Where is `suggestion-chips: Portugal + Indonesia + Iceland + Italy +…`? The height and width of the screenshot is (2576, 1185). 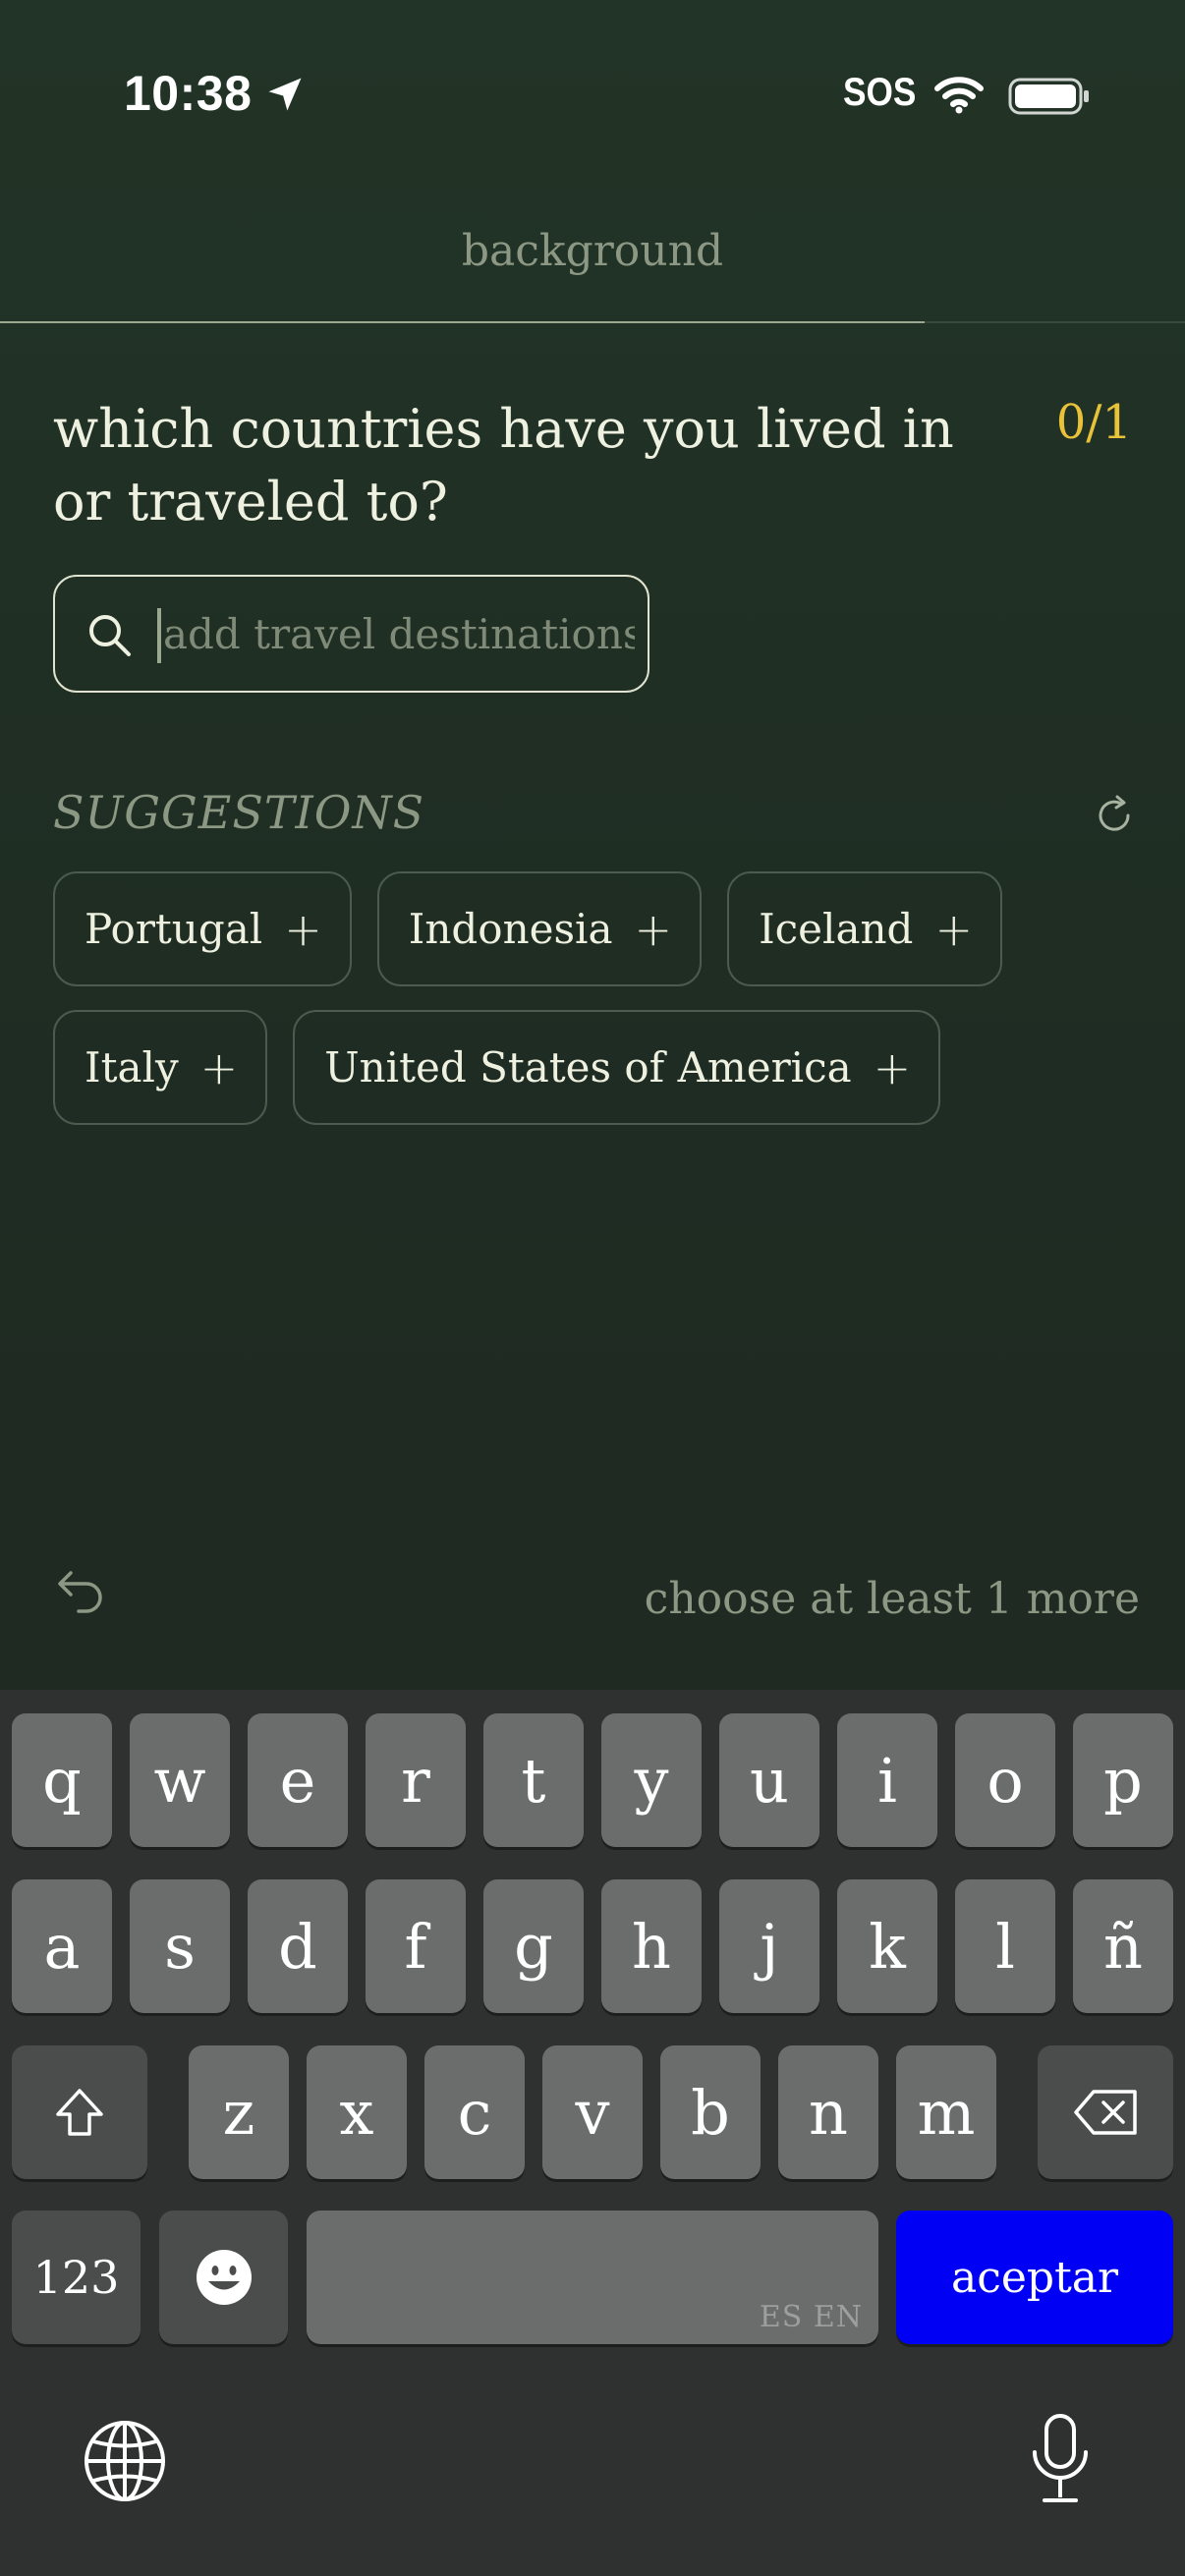
suggestion-chips: Portugal + Indonesia + Iceland + Italy +… is located at coordinates (594, 1009).